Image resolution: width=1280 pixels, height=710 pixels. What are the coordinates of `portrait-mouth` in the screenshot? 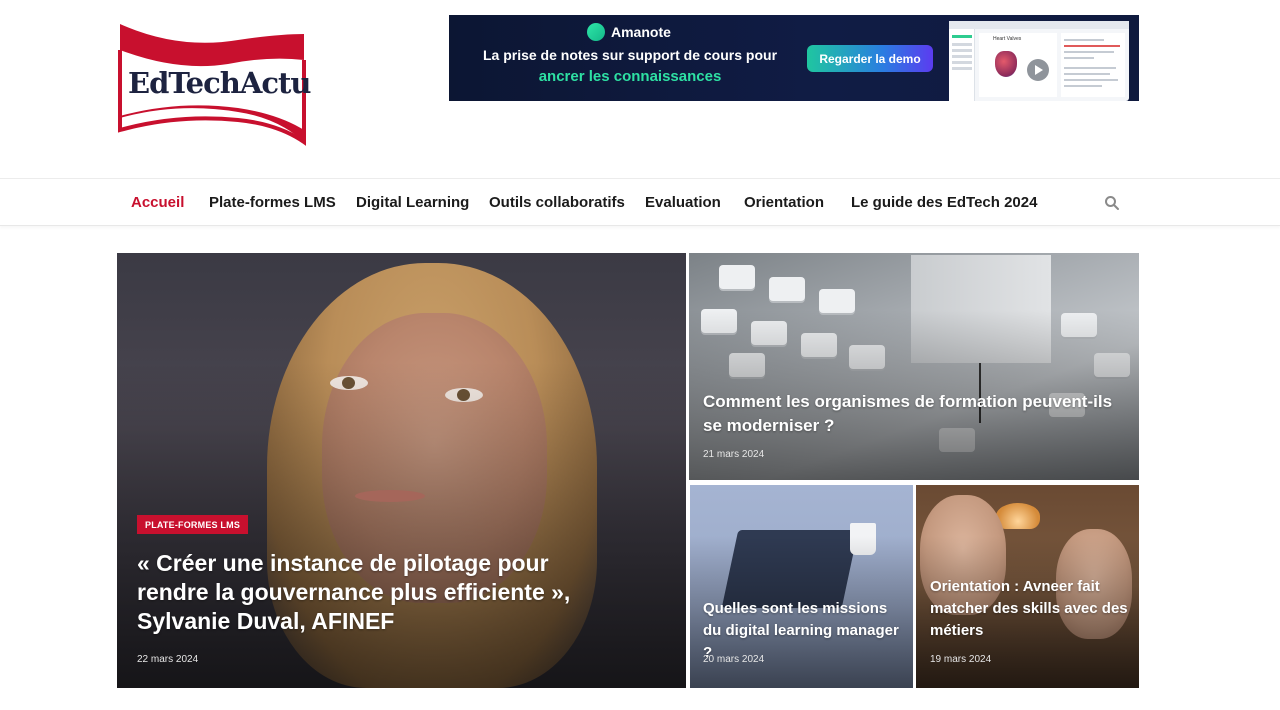 It's located at (390, 496).